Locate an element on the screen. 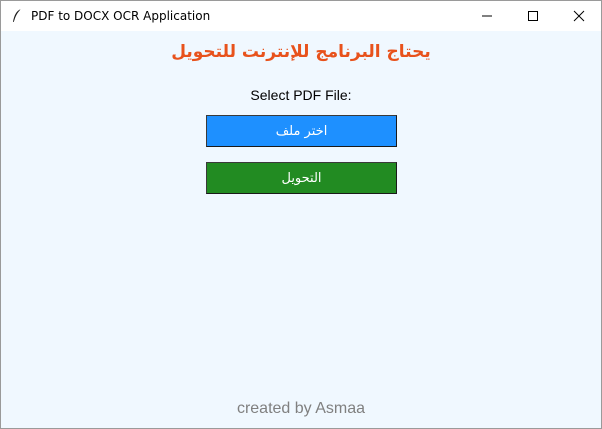 Image resolution: width=602 pixels, height=429 pixels. minimize-icon is located at coordinates (487, 16).